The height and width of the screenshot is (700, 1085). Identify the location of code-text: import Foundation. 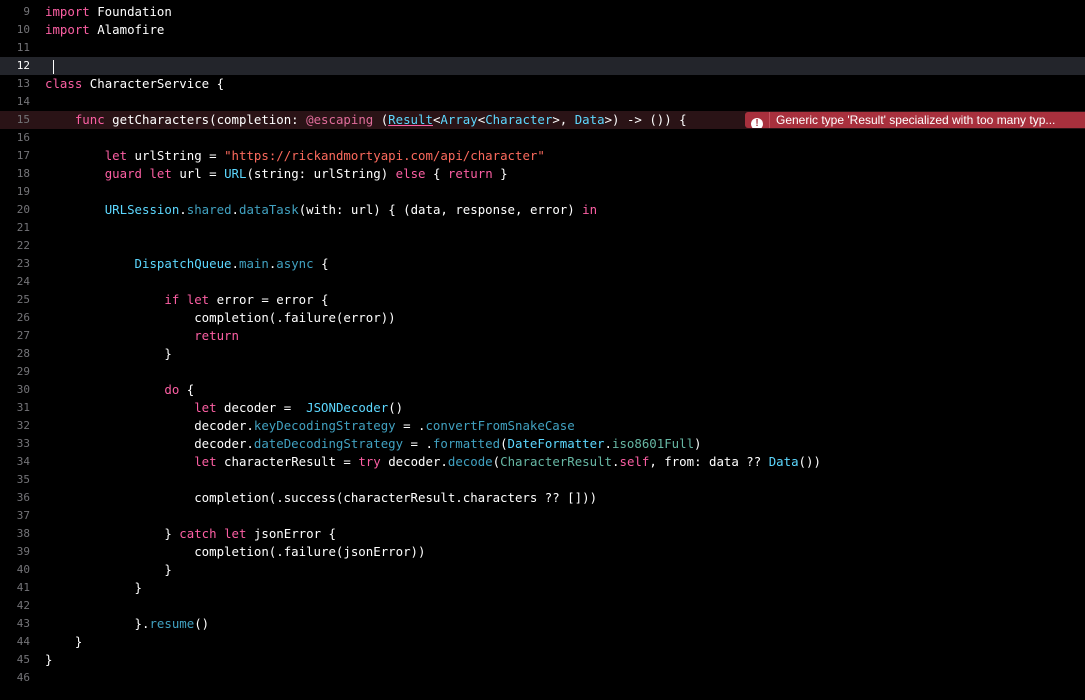
(108, 12).